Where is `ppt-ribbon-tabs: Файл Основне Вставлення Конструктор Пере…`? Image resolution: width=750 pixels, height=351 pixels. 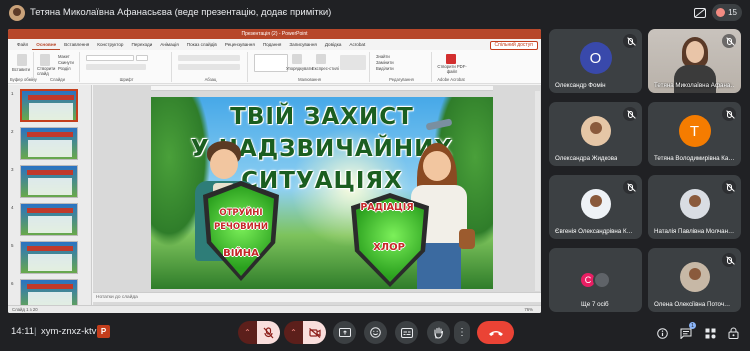
ppt-ribbon-tabs: Файл Основне Вставлення Конструктор Пере… is located at coordinates (274, 44).